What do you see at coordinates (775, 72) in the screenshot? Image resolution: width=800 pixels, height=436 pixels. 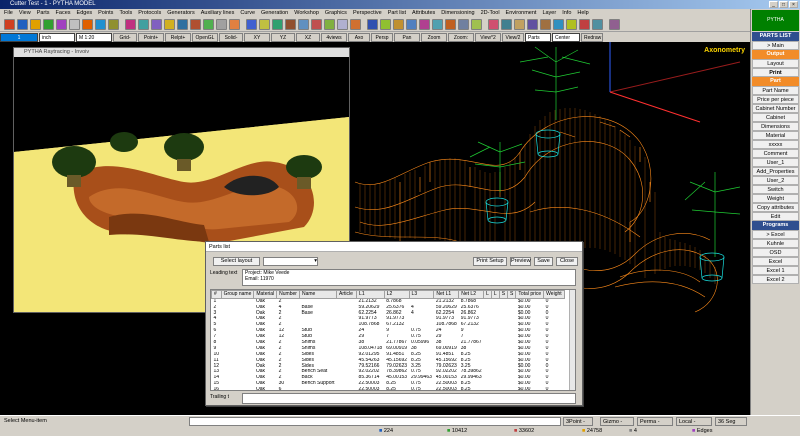 I see `sidebar-item-print: Print` at bounding box center [775, 72].